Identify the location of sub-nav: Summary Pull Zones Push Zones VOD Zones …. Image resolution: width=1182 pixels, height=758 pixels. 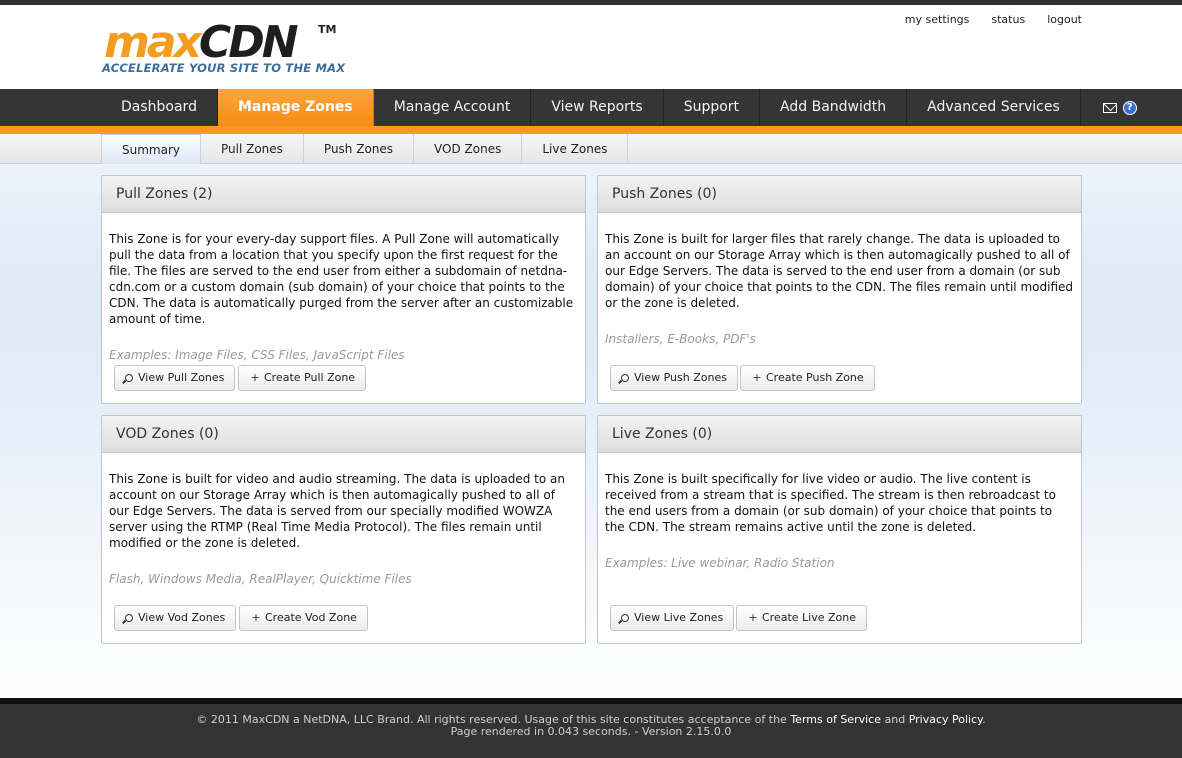
(591, 149).